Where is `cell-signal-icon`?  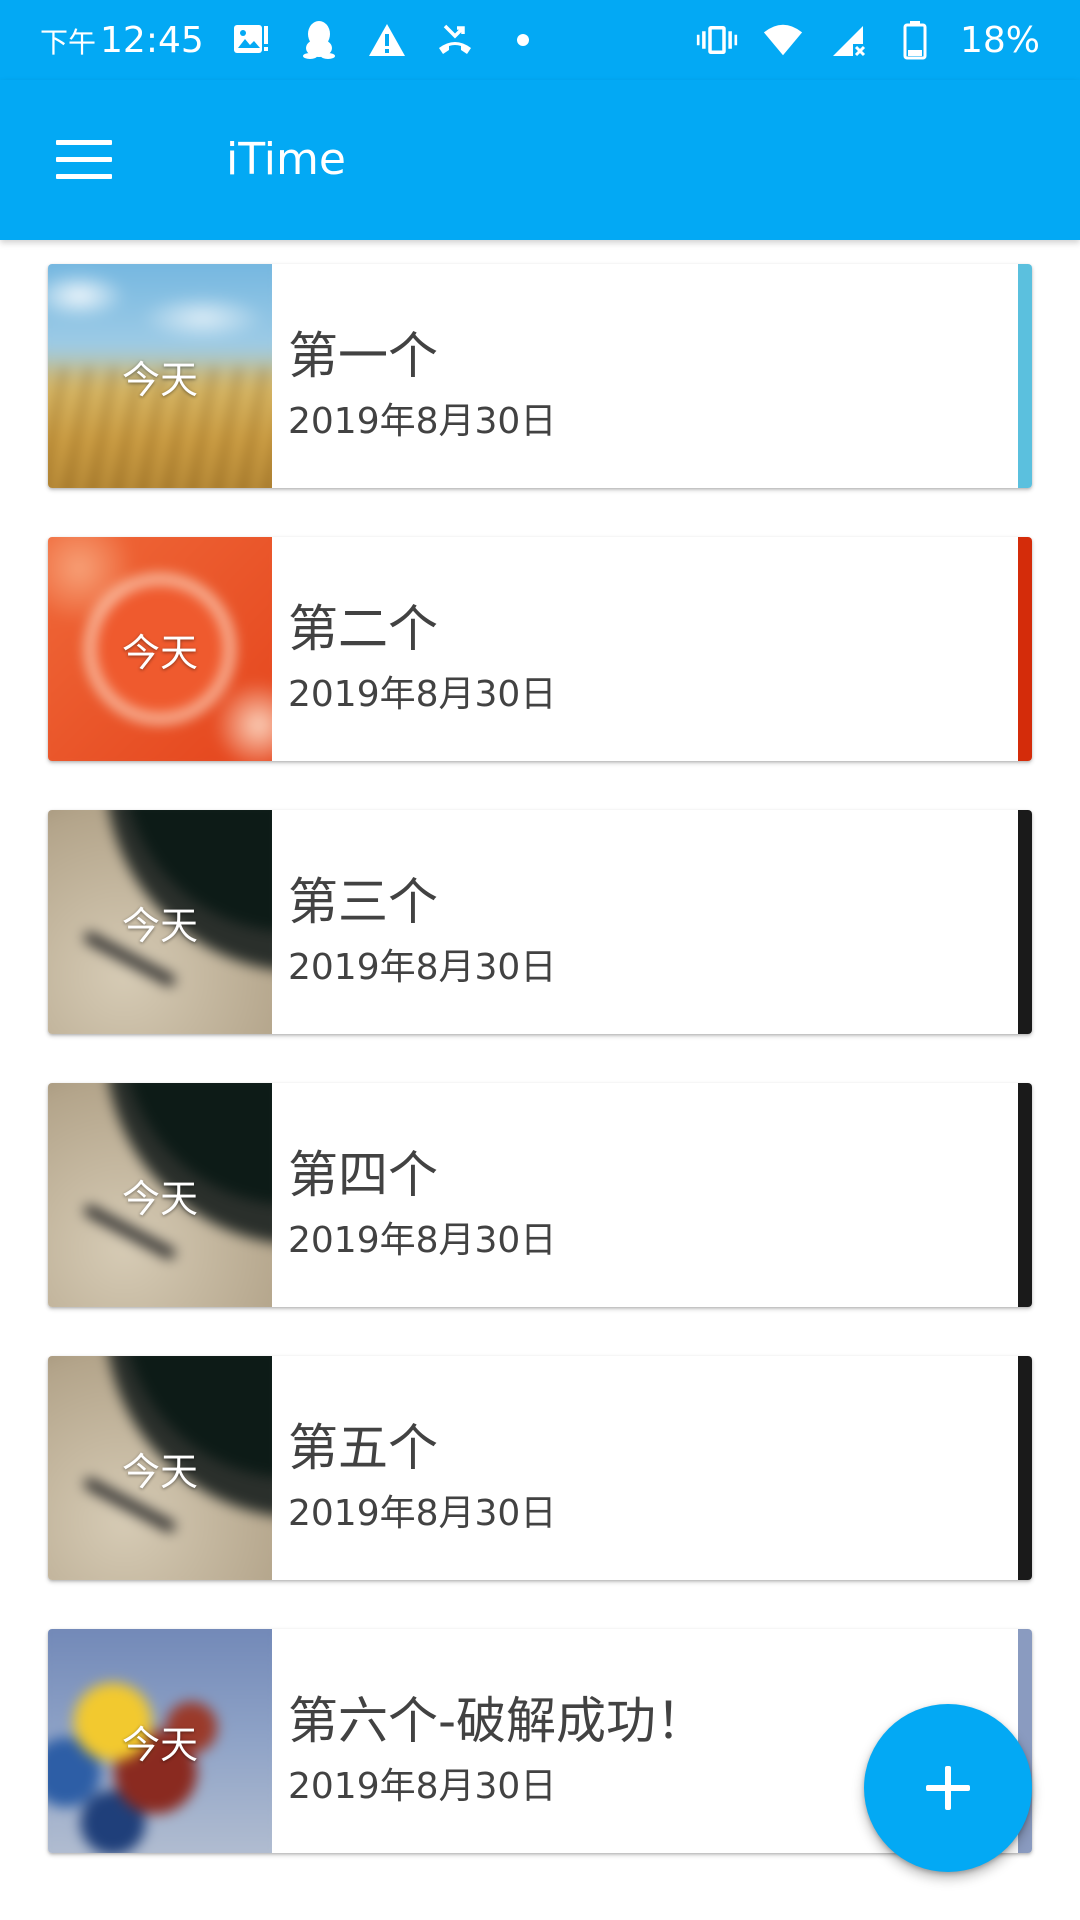 cell-signal-icon is located at coordinates (849, 40).